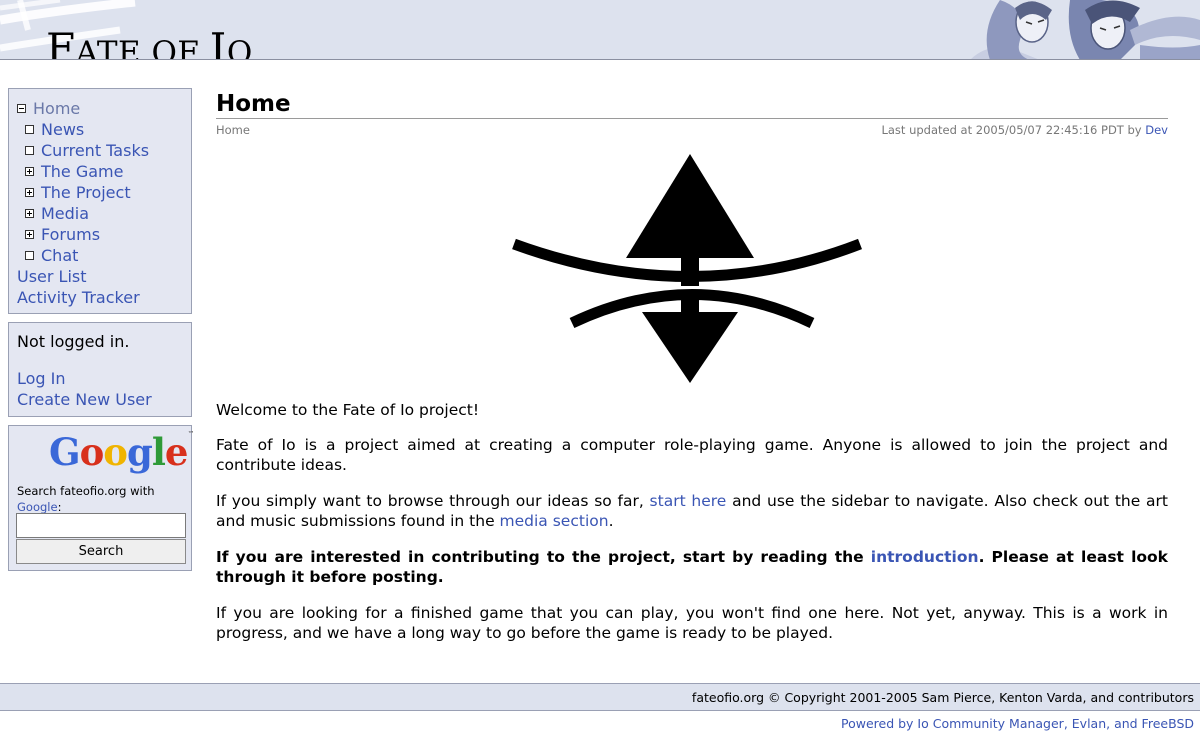 This screenshot has width=1200, height=740. Describe the element at coordinates (158, 452) in the screenshot. I see `google-logo-letter: l` at that location.